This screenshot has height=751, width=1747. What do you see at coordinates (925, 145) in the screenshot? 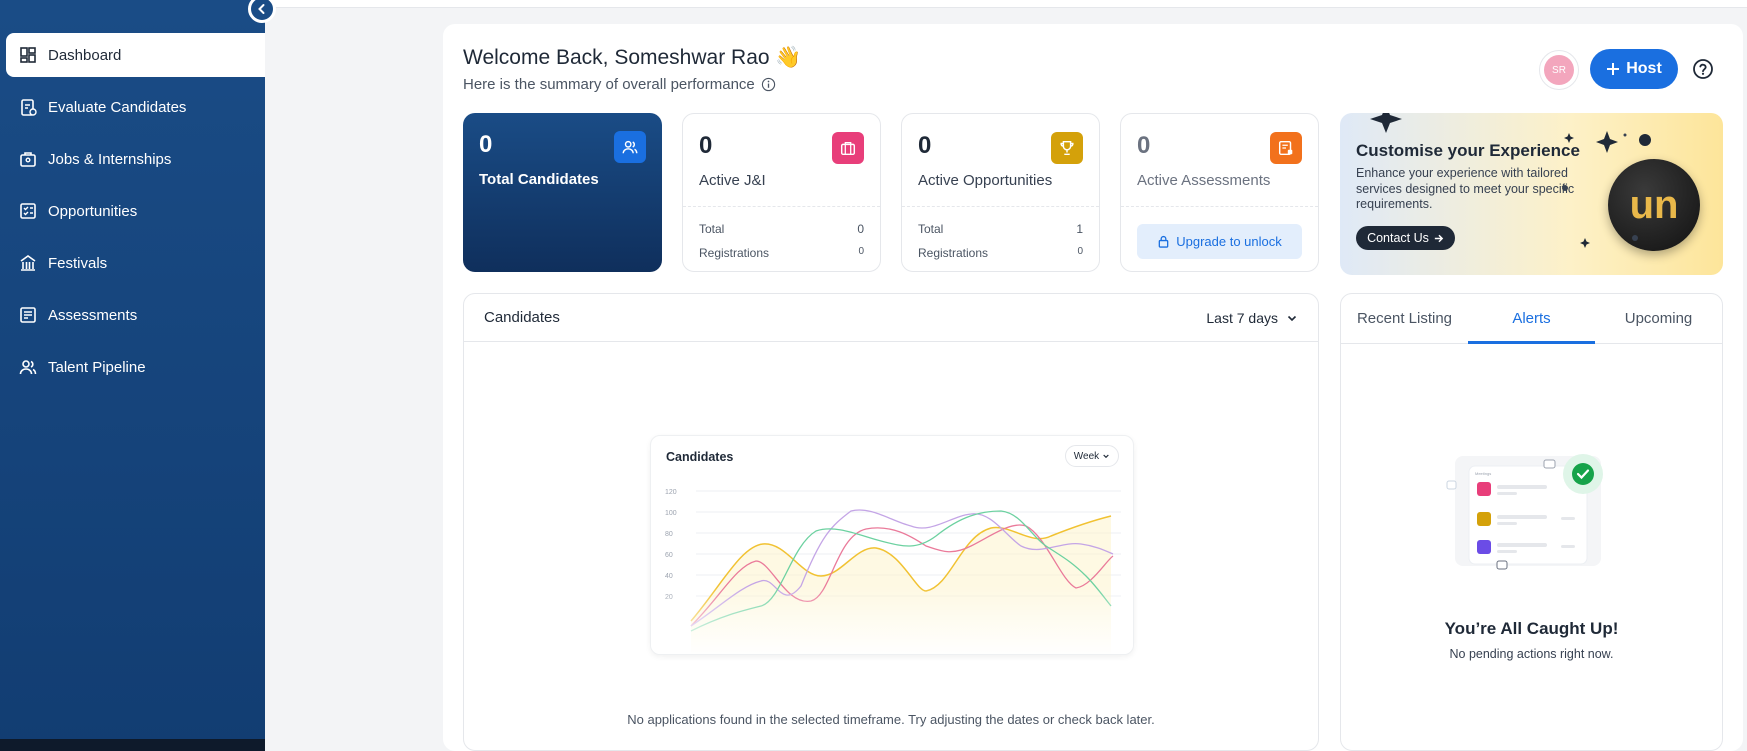
I see `active-opportunities-value: 0` at bounding box center [925, 145].